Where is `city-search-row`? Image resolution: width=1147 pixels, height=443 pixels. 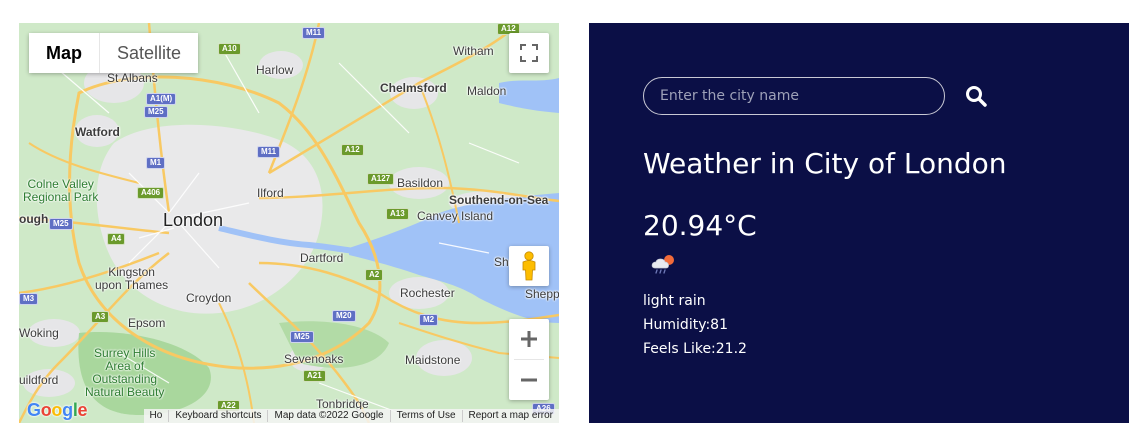 city-search-row is located at coordinates (816, 96).